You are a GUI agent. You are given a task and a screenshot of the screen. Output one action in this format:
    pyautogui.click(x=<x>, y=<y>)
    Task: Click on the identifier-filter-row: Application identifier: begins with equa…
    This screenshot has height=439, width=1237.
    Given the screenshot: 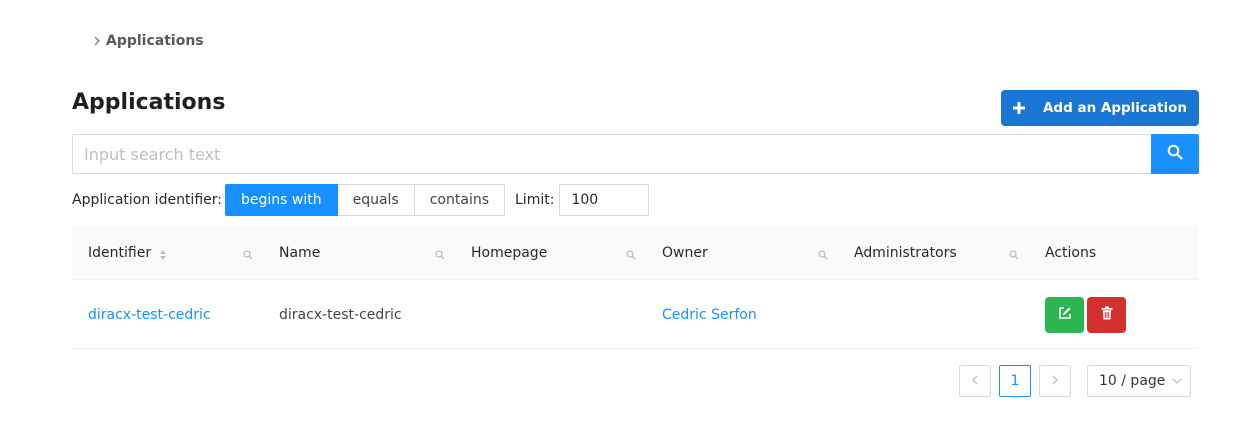 What is the action you would take?
    pyautogui.click(x=361, y=200)
    